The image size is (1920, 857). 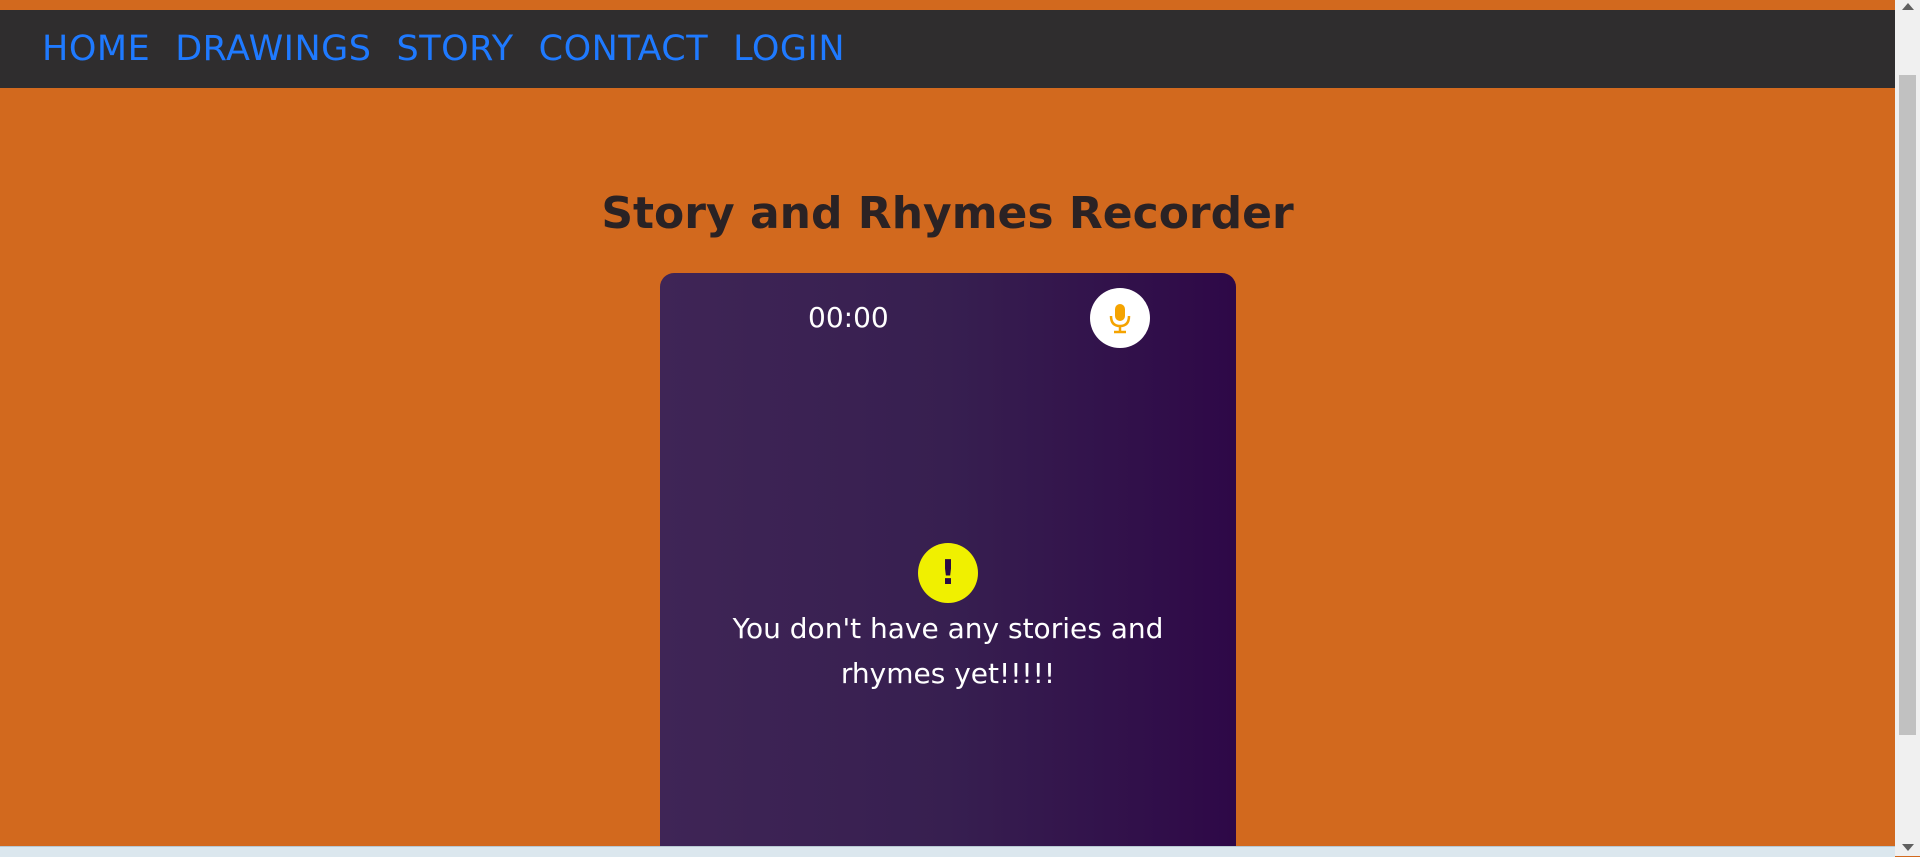 I want to click on nav-story-link: STORY, so click(x=455, y=49).